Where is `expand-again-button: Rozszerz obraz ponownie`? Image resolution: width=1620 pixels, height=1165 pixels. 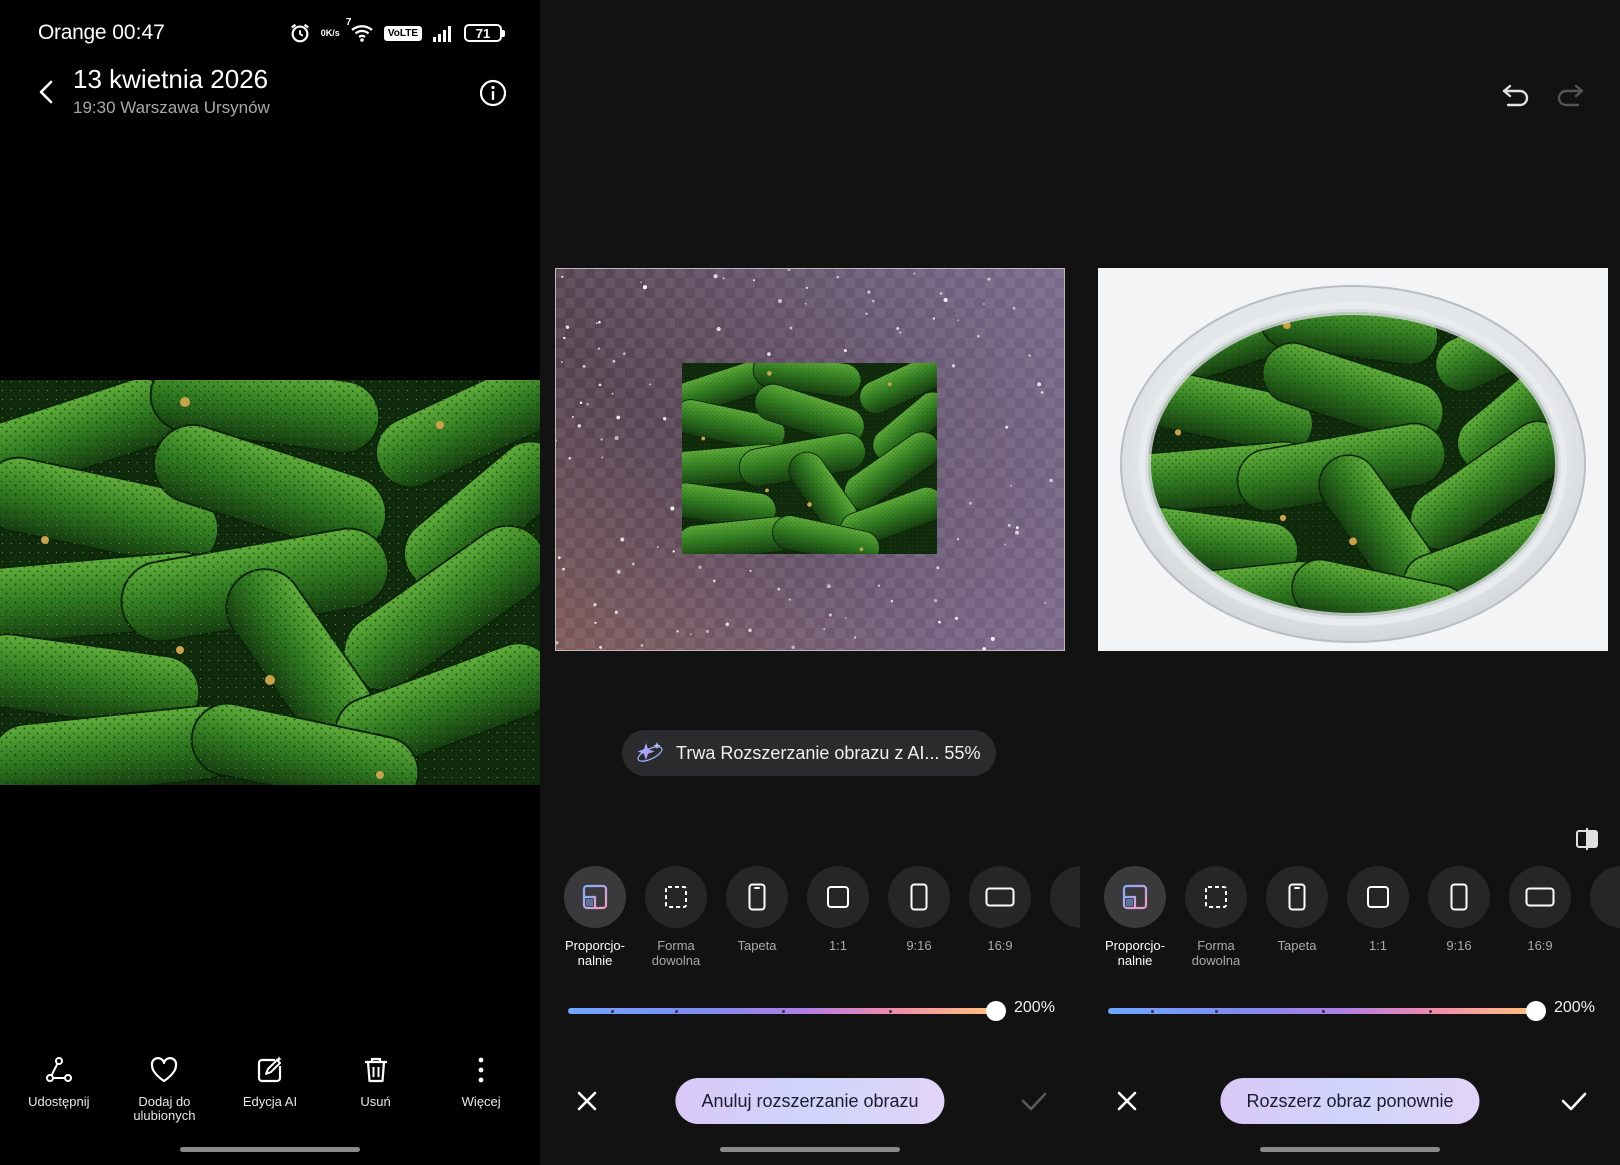 expand-again-button: Rozszerz obraz ponownie is located at coordinates (1350, 1101).